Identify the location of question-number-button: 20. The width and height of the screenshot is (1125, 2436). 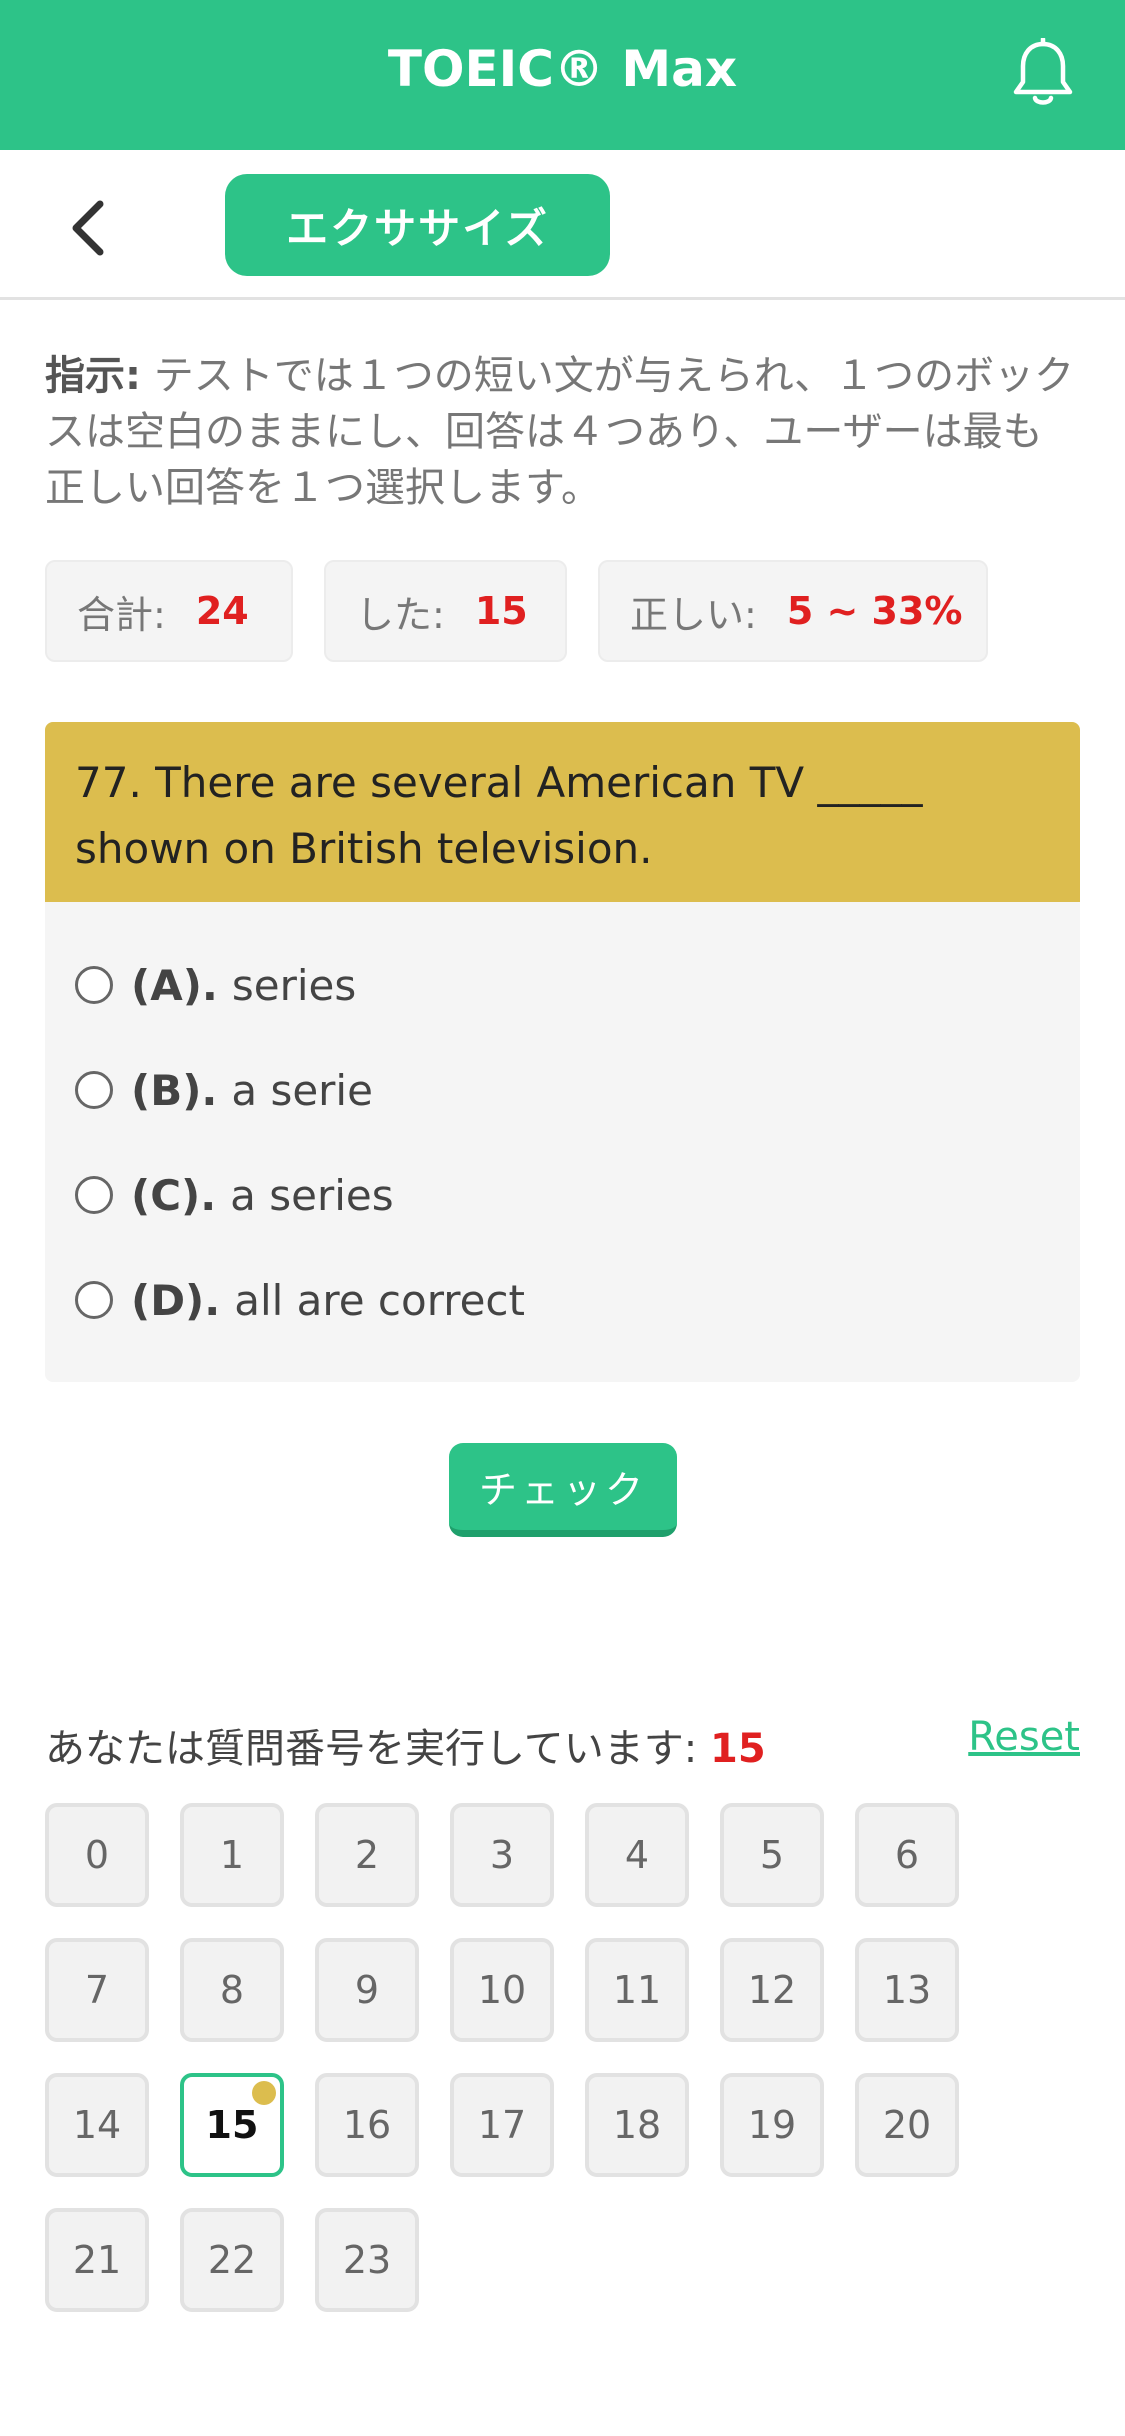
(907, 2125).